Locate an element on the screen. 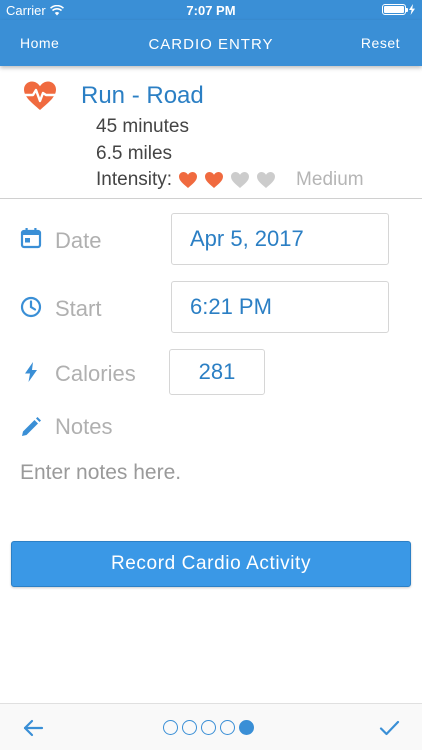 The width and height of the screenshot is (422, 750). notes-label: Notes is located at coordinates (84, 426).